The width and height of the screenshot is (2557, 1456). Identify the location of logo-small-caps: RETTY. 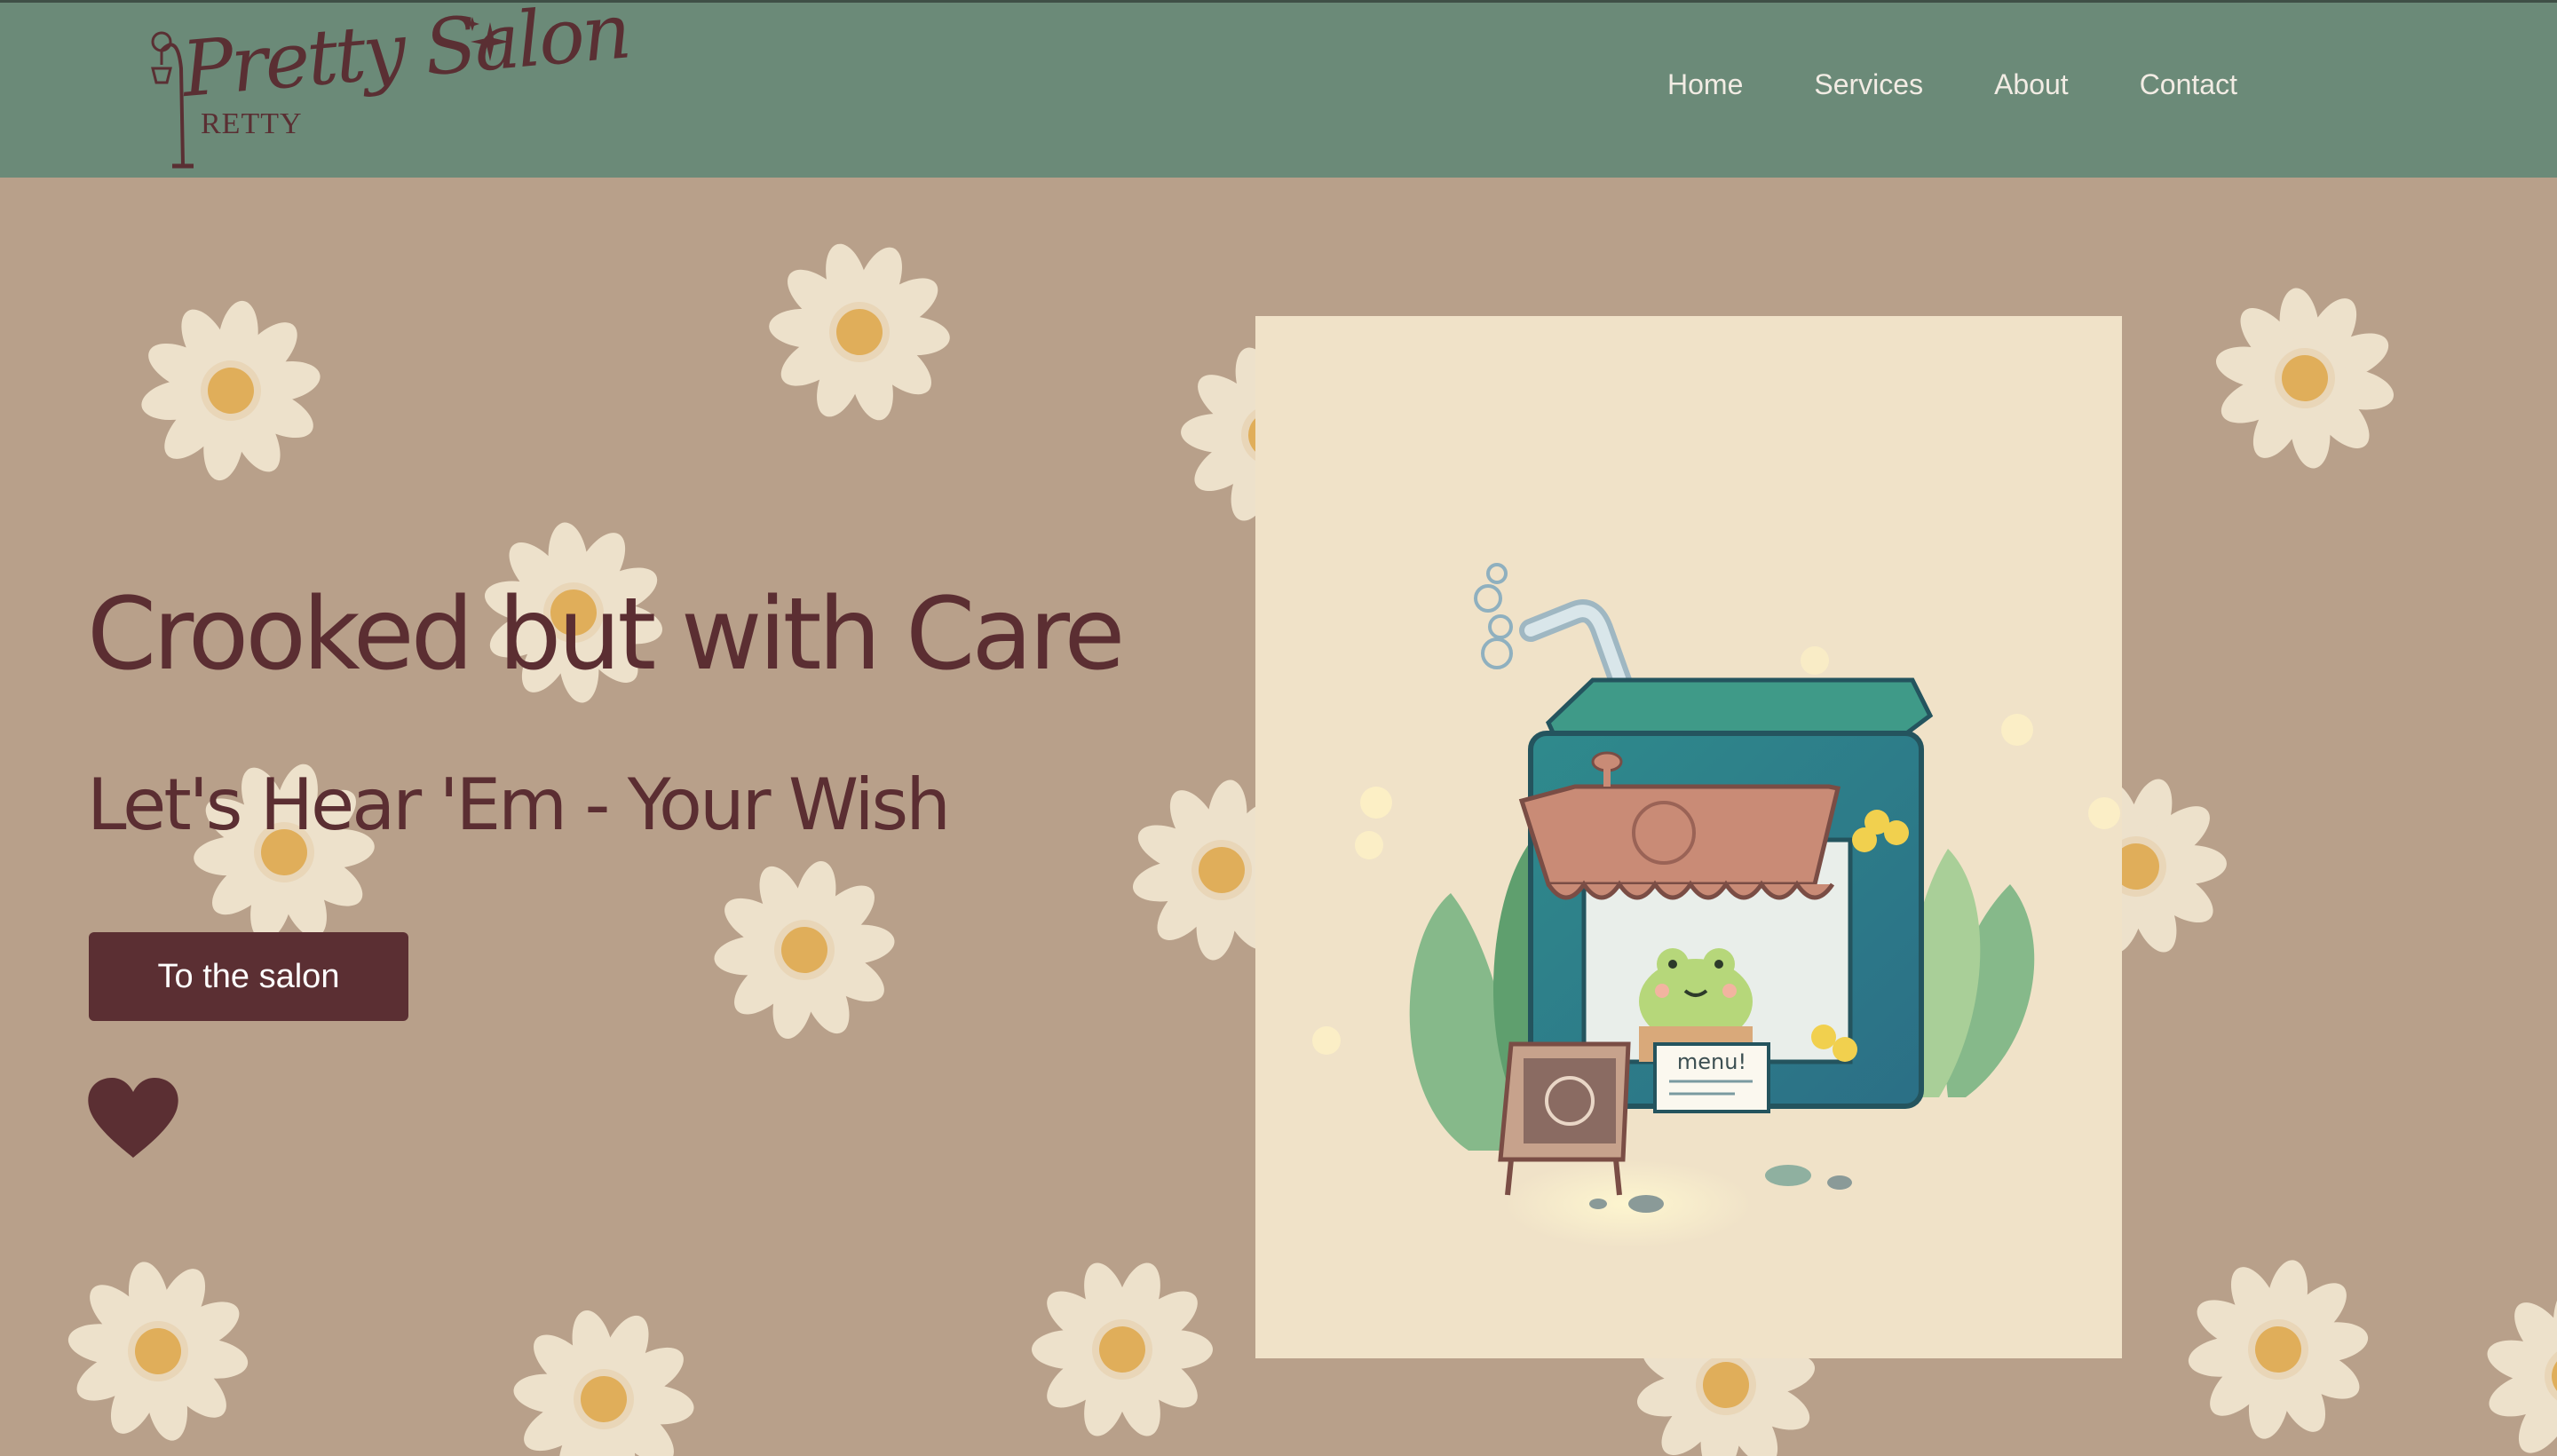
(252, 123).